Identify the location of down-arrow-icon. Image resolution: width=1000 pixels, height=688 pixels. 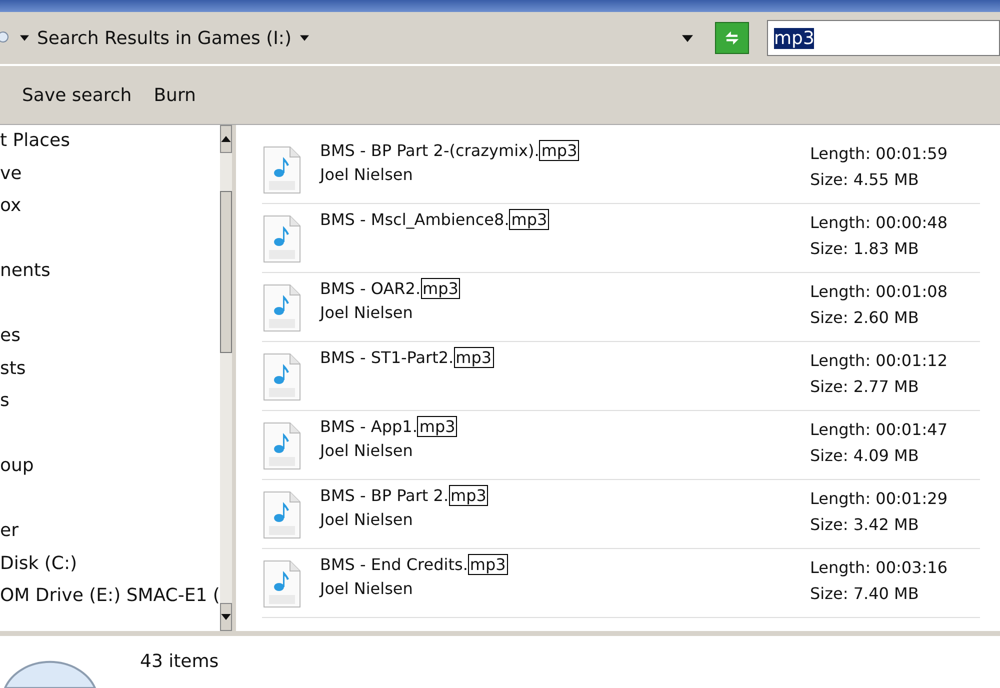
(225, 617).